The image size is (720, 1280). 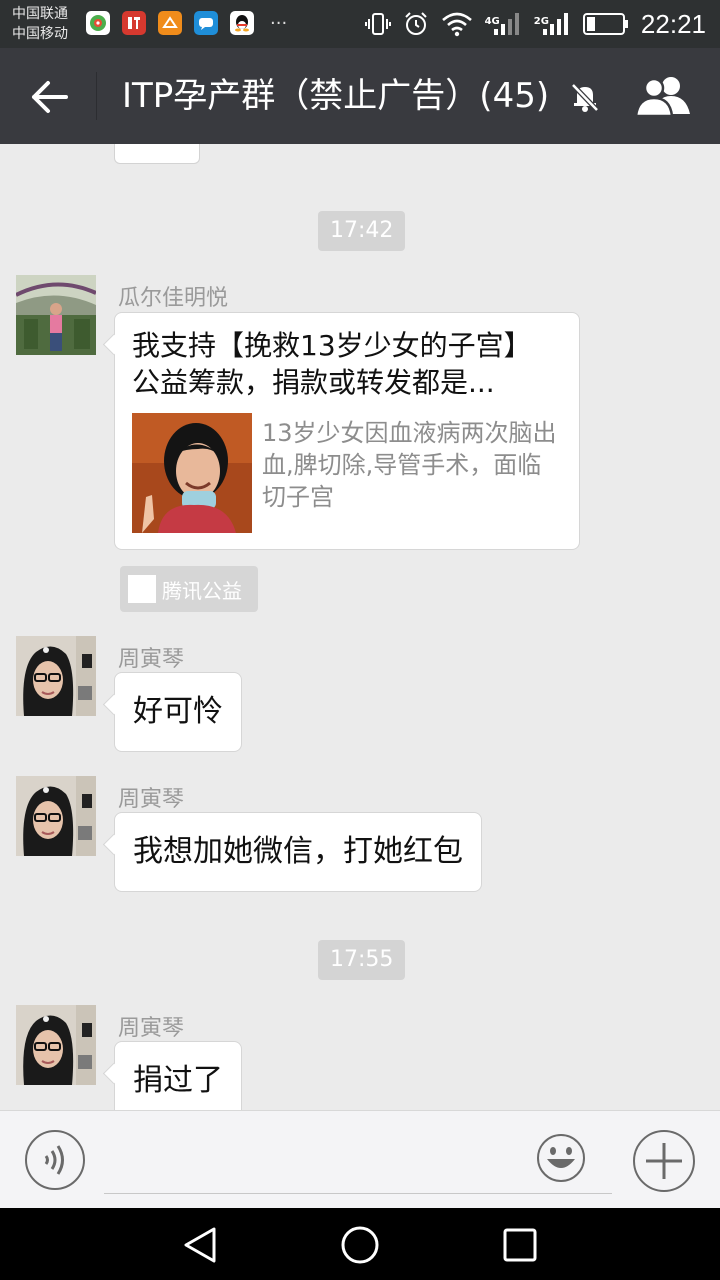 I want to click on status-bar: 中国联通 中国移动 ··· 4G 2G 22:21, so click(x=360, y=24).